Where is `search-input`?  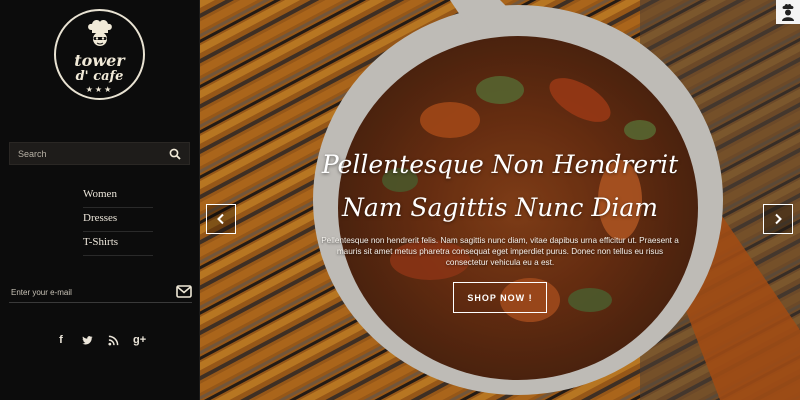
search-input is located at coordinates (85, 153).